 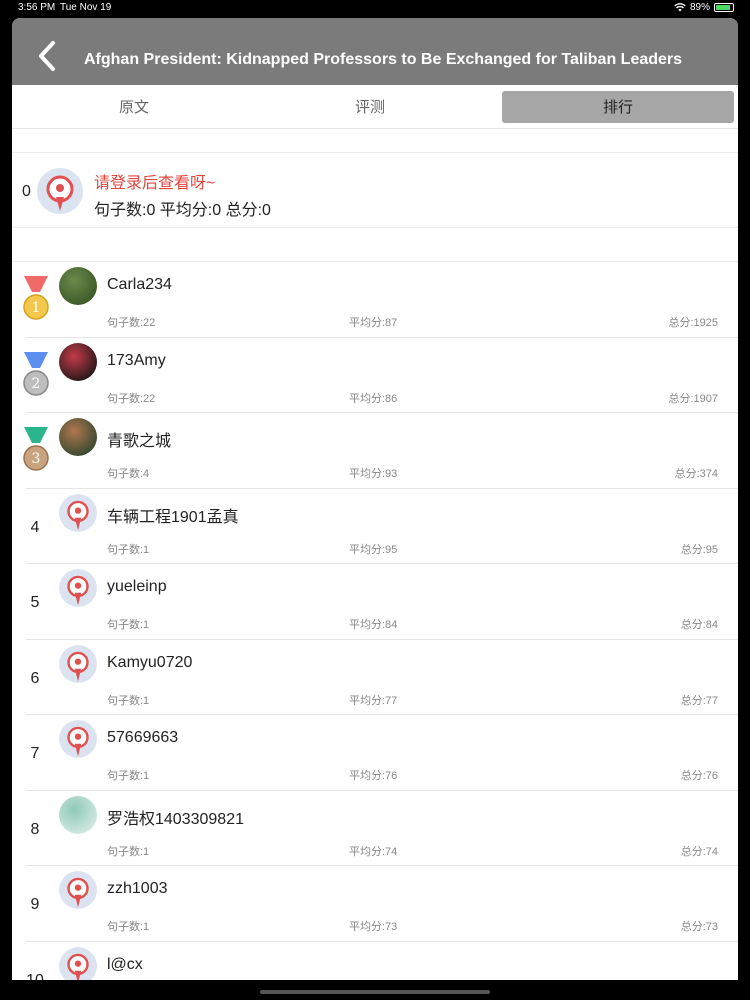 I want to click on chevron-left-icon, so click(x=47, y=56).